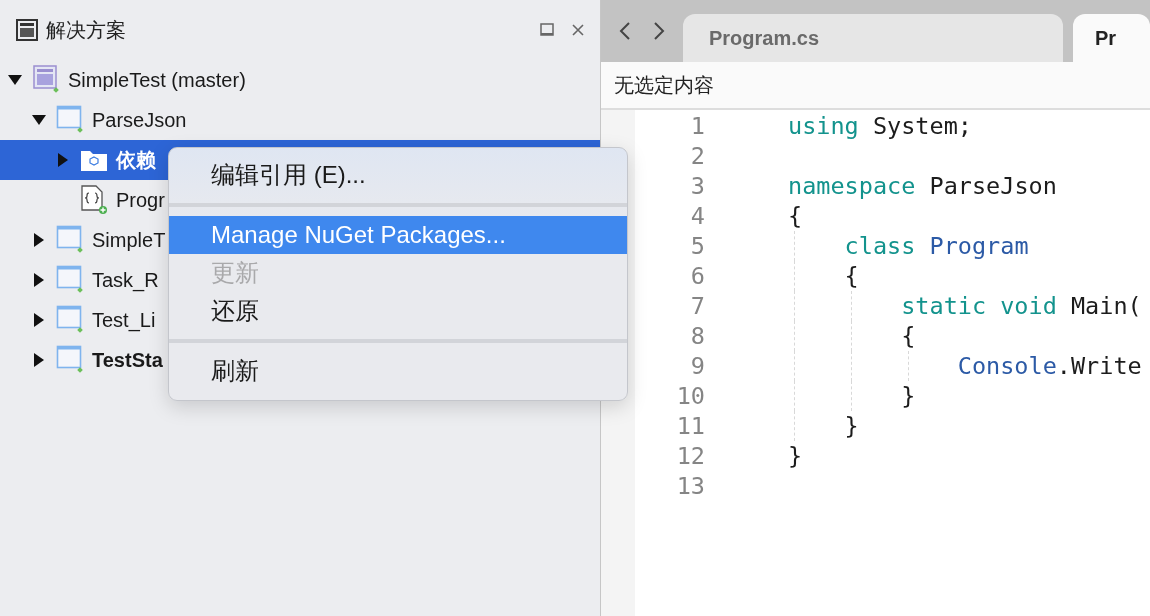  I want to click on line-number: 7, so click(697, 306).